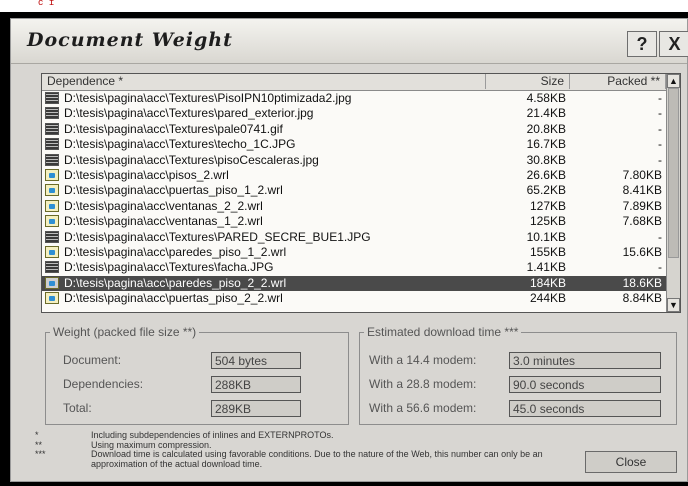 This screenshot has height=486, width=688. Describe the element at coordinates (673, 44) in the screenshot. I see `close-window-button: X` at that location.